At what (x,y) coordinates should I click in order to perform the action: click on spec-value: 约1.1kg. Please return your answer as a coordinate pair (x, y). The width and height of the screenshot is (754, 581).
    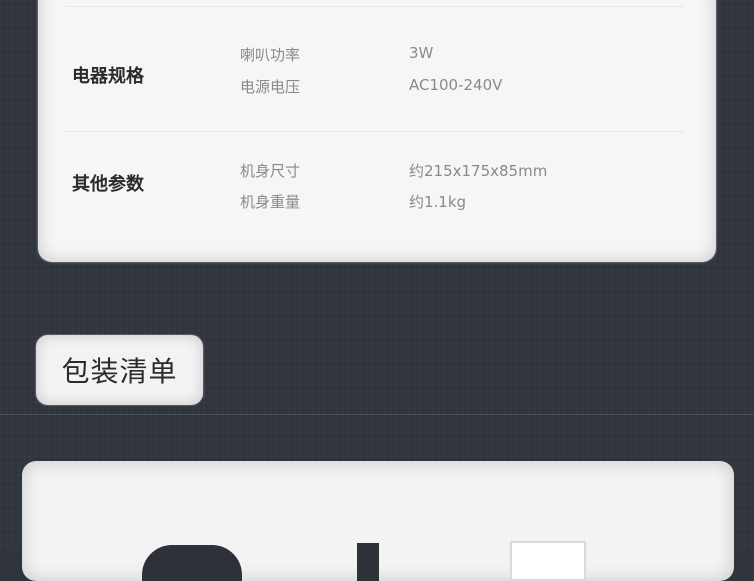
    Looking at the image, I should click on (438, 202).